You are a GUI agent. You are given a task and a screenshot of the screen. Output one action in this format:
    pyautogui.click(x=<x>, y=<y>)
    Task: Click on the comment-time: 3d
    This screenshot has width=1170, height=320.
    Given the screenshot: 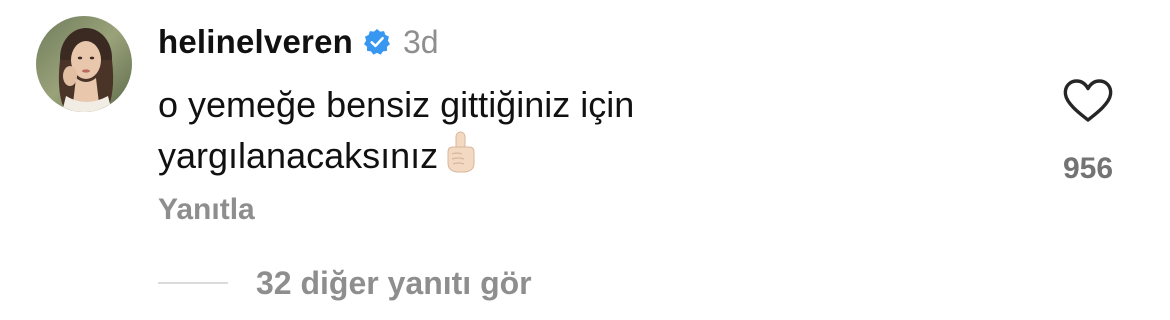 What is the action you would take?
    pyautogui.click(x=421, y=41)
    